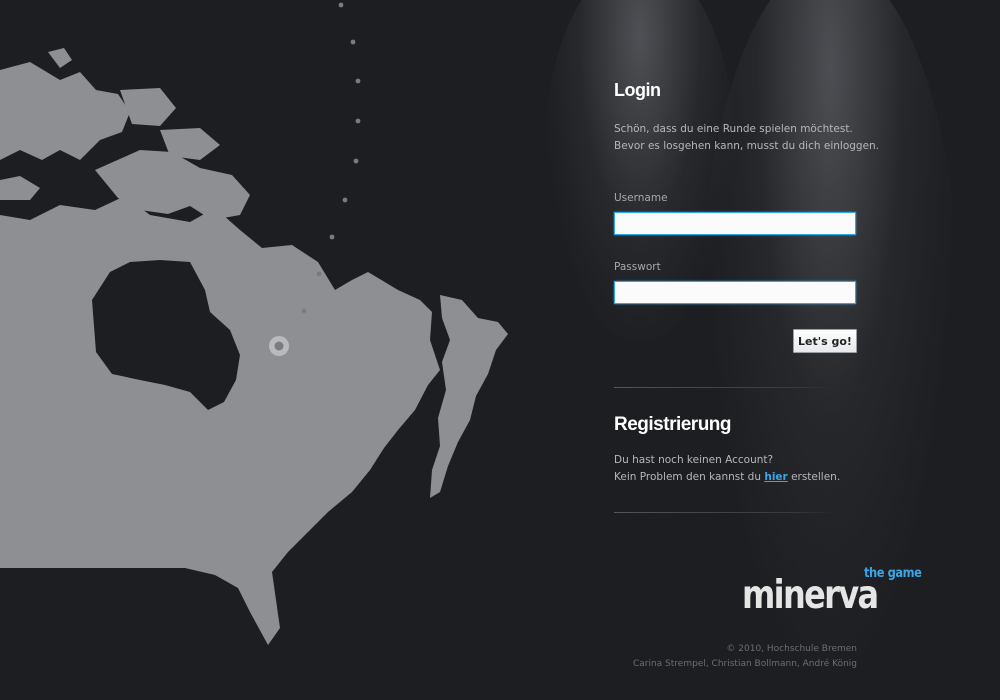  Describe the element at coordinates (641, 198) in the screenshot. I see `username-label: Username` at that location.